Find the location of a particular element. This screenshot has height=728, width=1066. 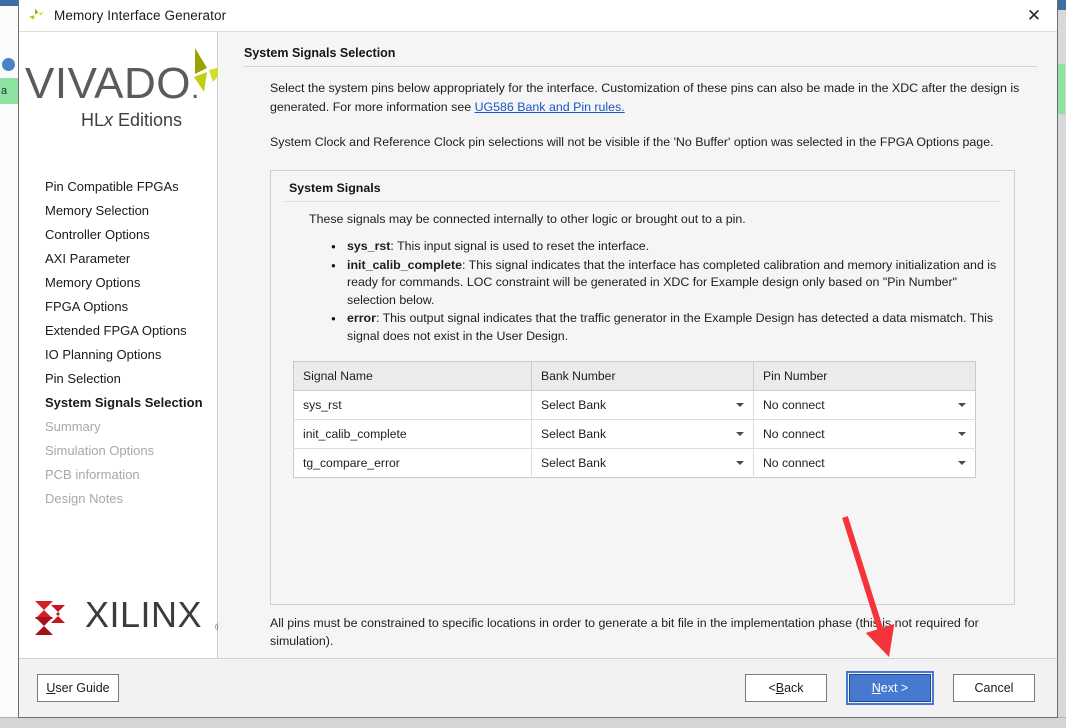

sidebar-item-extended-fpga-options: Extended FPGA Options is located at coordinates (118, 331).